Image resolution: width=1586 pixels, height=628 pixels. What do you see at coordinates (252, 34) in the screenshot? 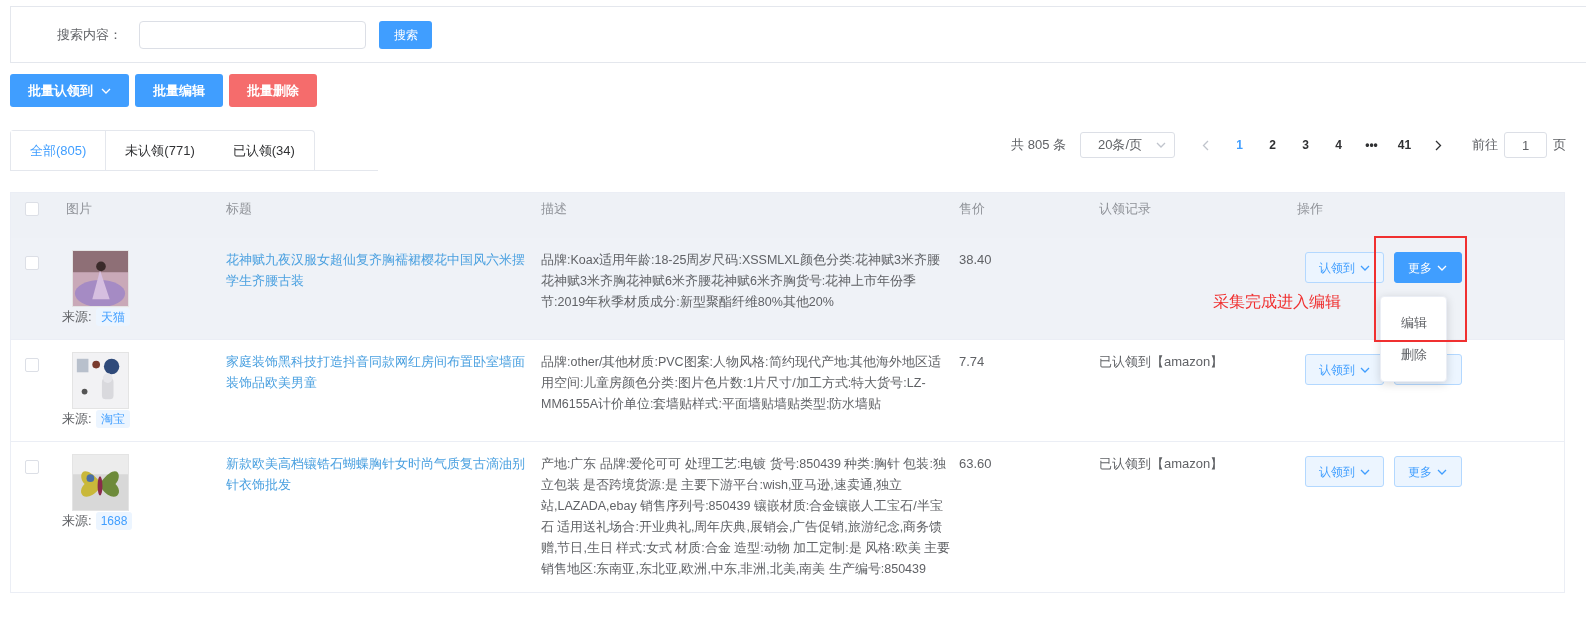
I see `search-field` at bounding box center [252, 34].